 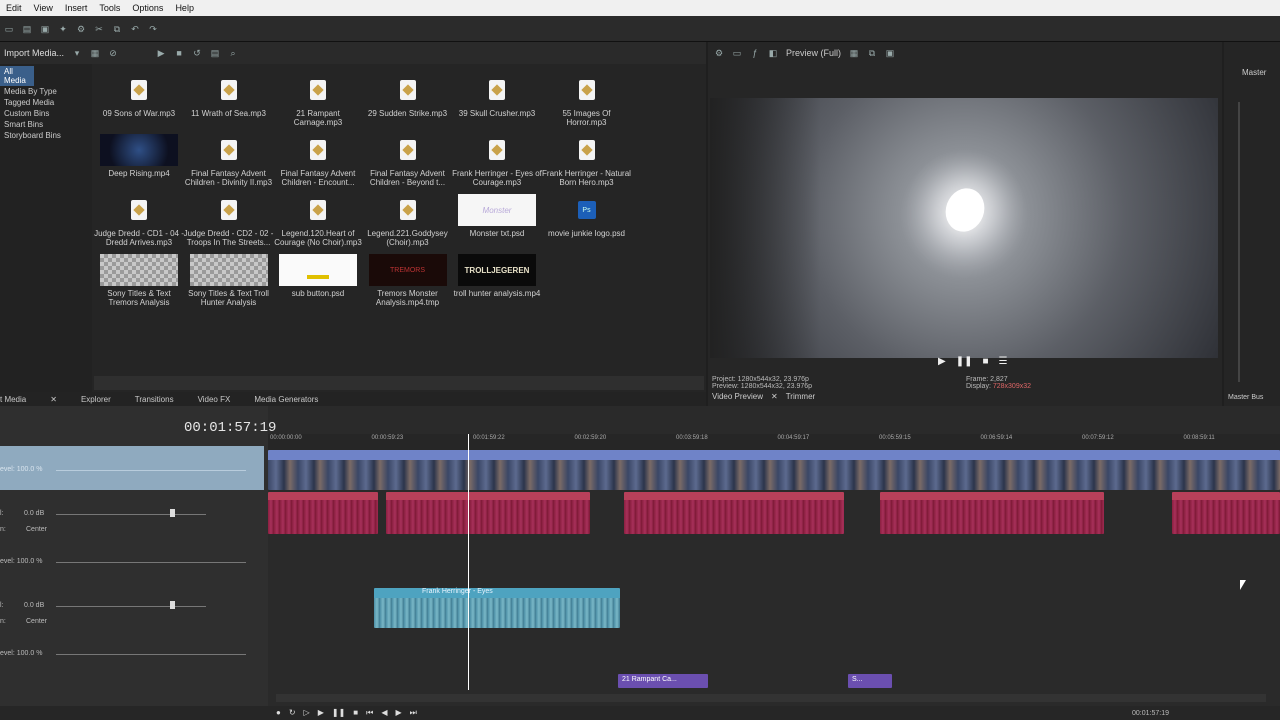 I want to click on media-item: 55 Images Of Horror.mp3, so click(x=587, y=100).